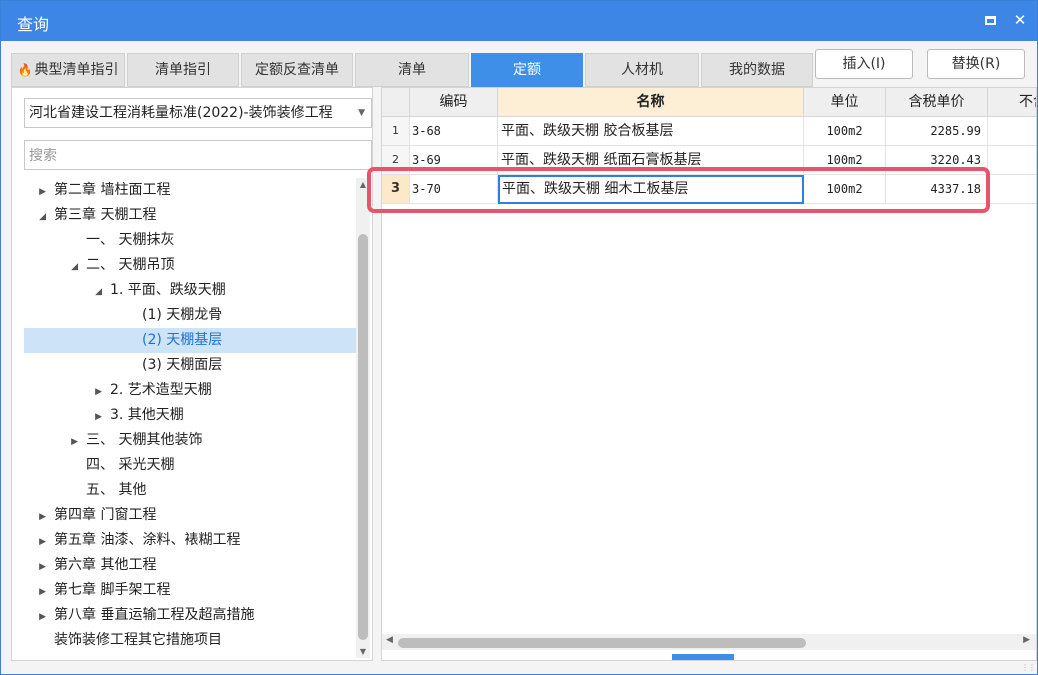  Describe the element at coordinates (190, 590) in the screenshot. I see `tree-node: ▶ 第七章 脚手架工程` at that location.